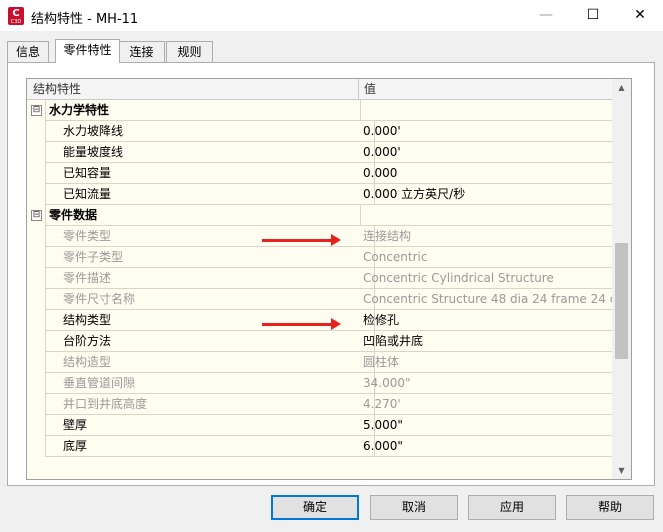  I want to click on apply-button: 应用, so click(512, 507).